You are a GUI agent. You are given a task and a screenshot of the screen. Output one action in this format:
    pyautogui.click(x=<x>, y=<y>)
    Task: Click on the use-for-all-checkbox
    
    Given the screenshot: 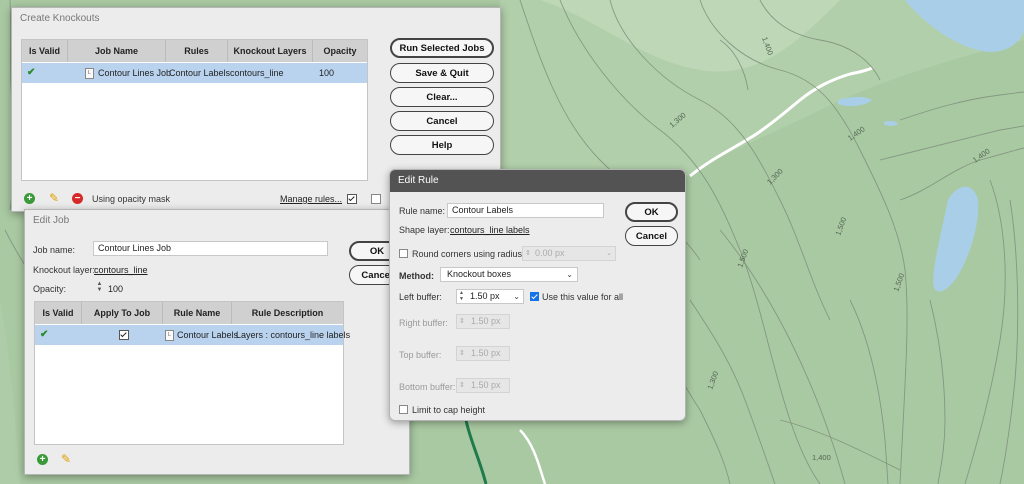 What is the action you would take?
    pyautogui.click(x=534, y=296)
    